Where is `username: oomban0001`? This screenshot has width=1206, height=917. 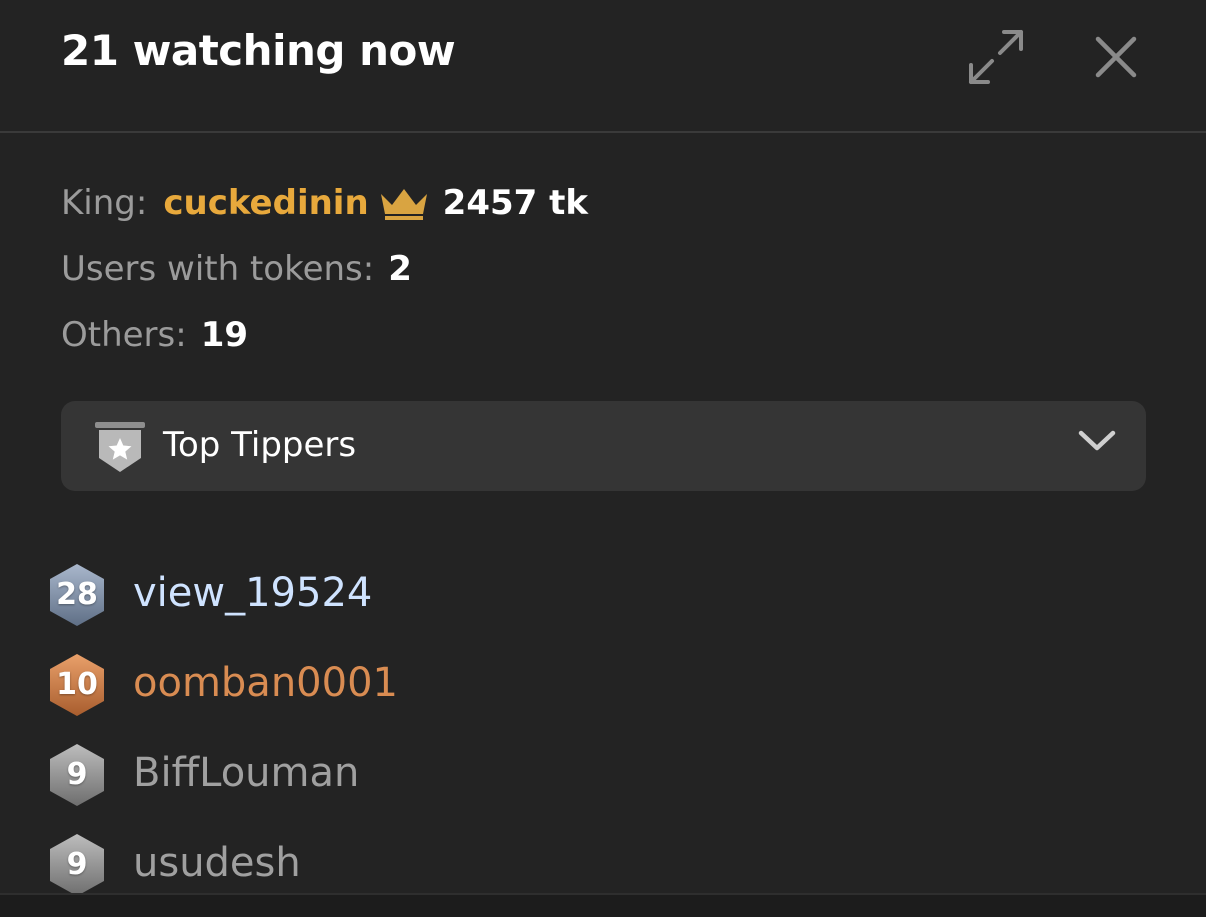
username: oomban0001 is located at coordinates (265, 683).